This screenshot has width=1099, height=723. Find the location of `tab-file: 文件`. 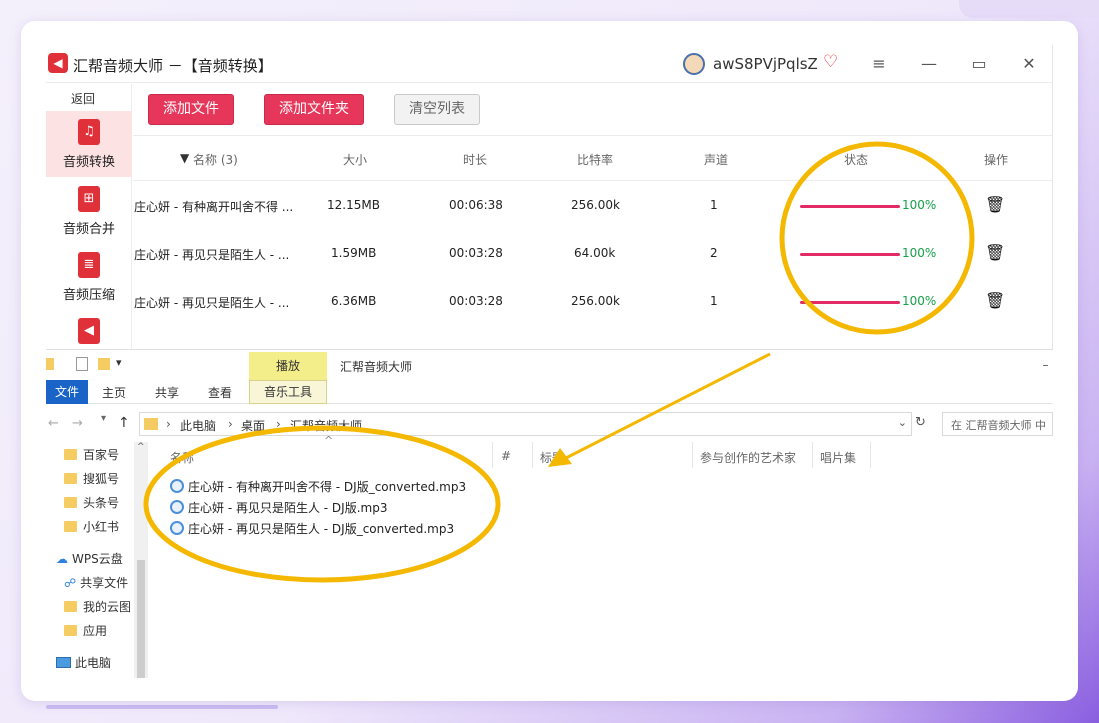

tab-file: 文件 is located at coordinates (67, 392).